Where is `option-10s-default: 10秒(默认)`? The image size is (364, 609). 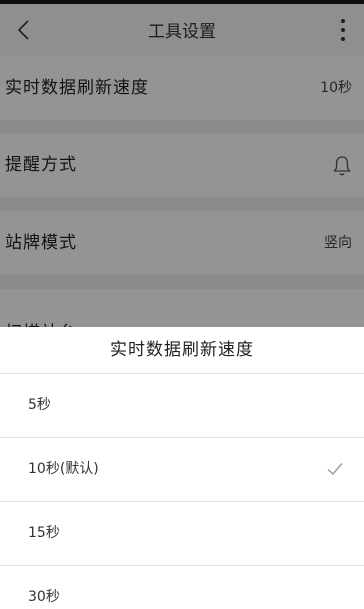 option-10s-default: 10秒(默认) is located at coordinates (182, 470).